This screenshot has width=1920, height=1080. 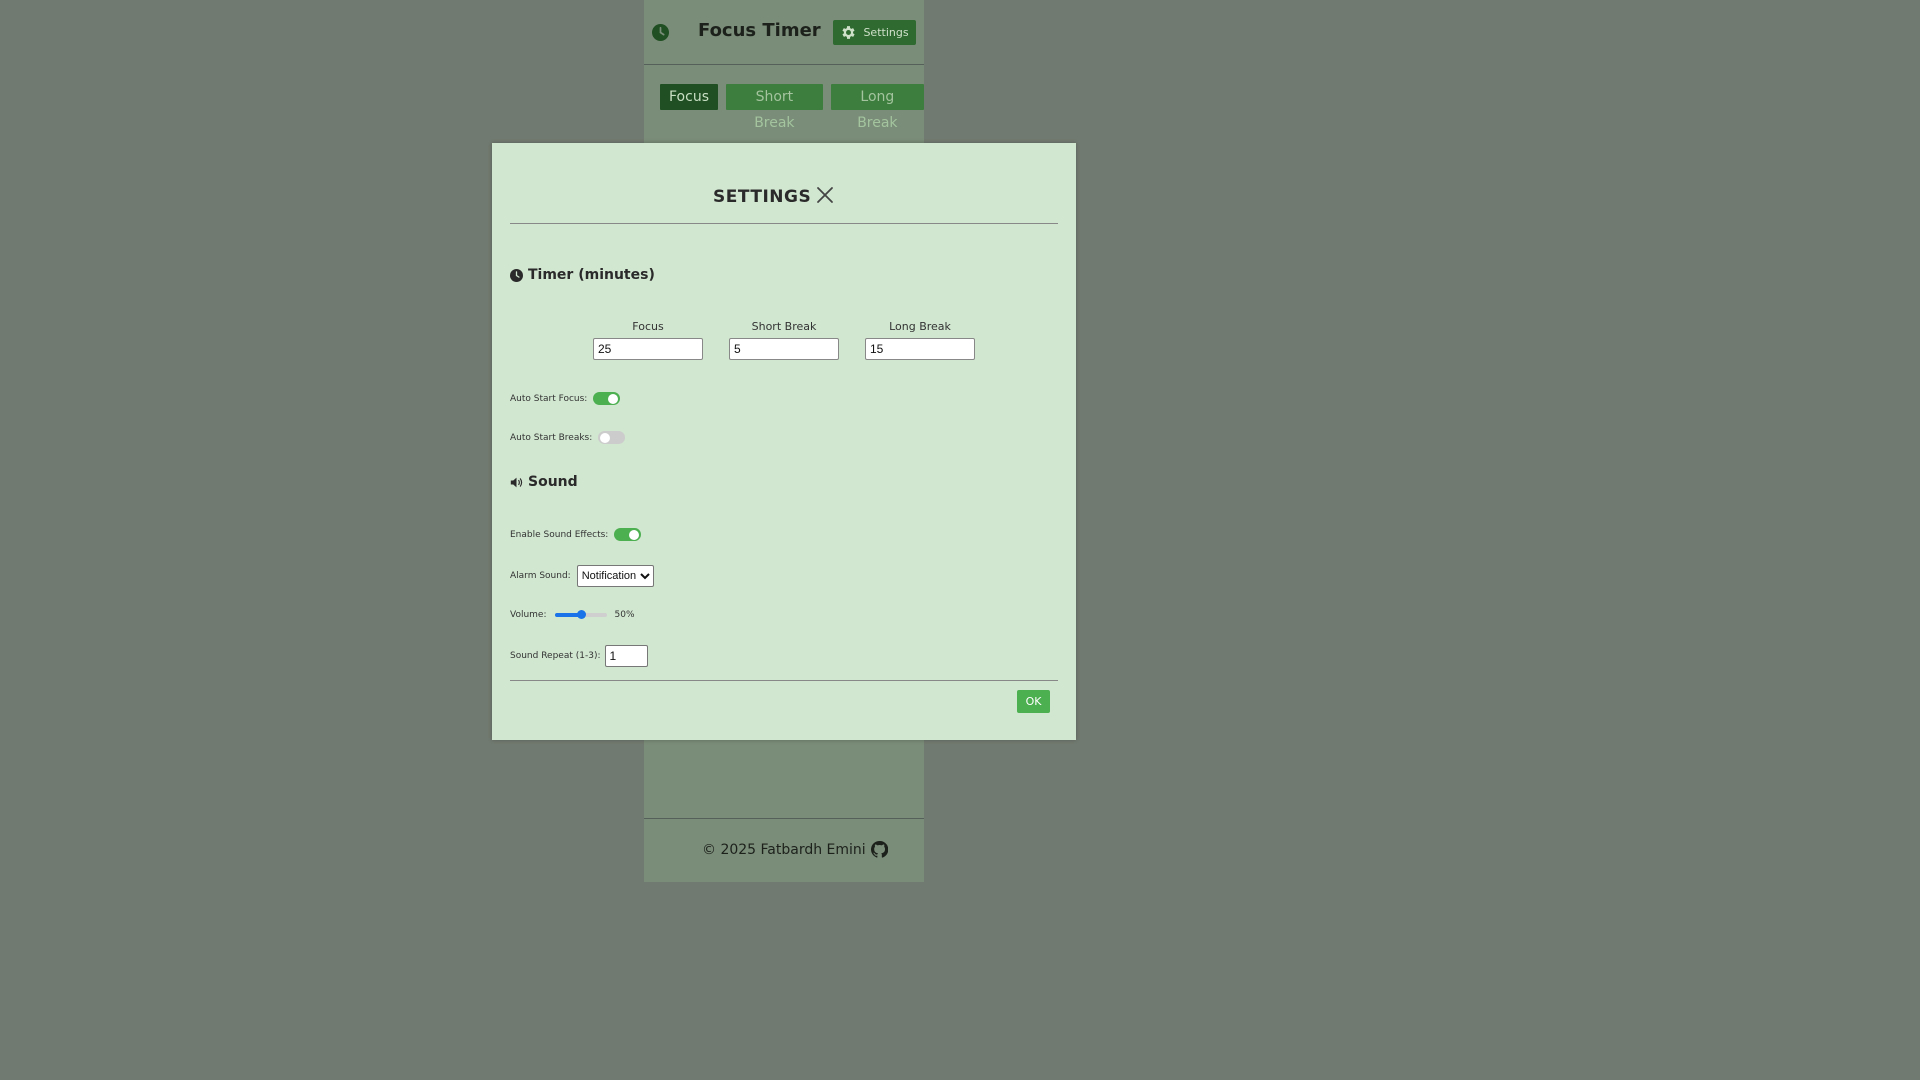 I want to click on volume-value: 50%, so click(x=624, y=615).